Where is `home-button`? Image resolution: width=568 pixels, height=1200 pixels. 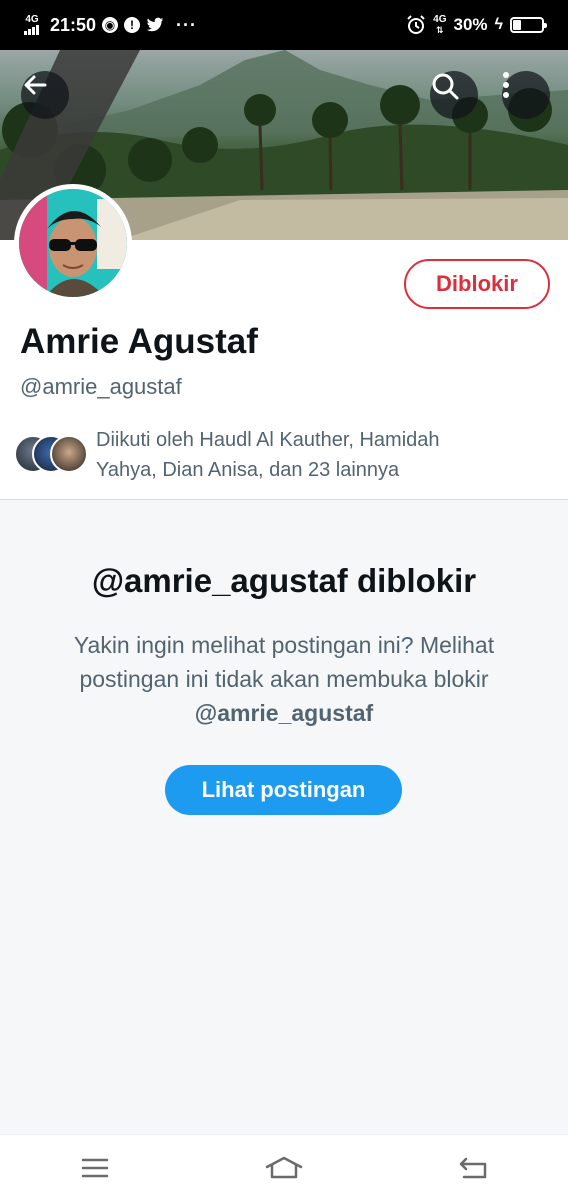
home-button is located at coordinates (284, 1168).